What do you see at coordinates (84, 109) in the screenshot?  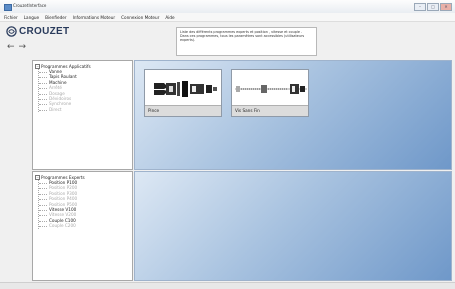 I see `tree-item: Direct` at bounding box center [84, 109].